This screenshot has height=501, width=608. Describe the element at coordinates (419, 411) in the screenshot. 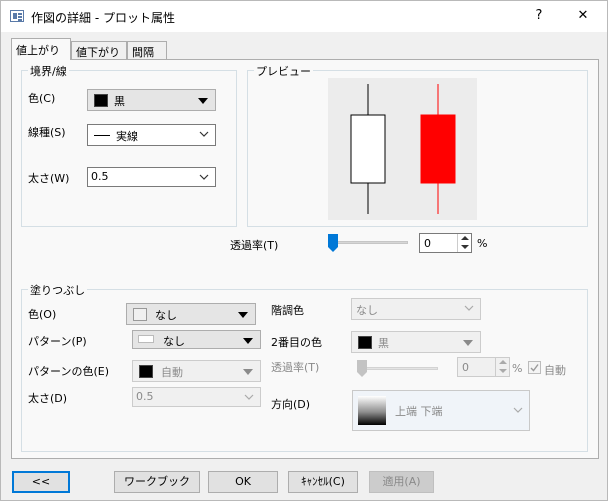

I see `direction-value: 上端 下端` at that location.